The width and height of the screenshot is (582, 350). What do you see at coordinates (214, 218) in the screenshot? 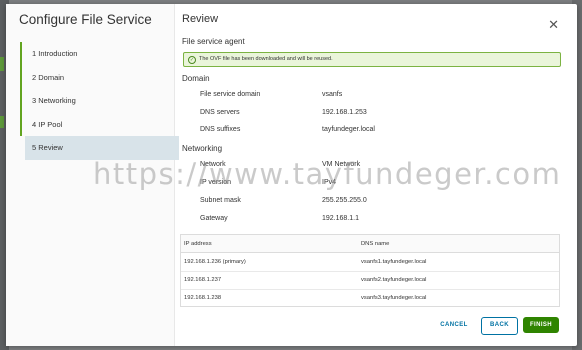
I see `gateway-label: Gateway` at bounding box center [214, 218].